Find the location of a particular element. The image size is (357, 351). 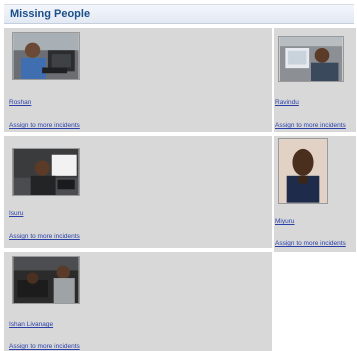

person-card-miyuru: Miyuru Assign to more incidents is located at coordinates (315, 194).